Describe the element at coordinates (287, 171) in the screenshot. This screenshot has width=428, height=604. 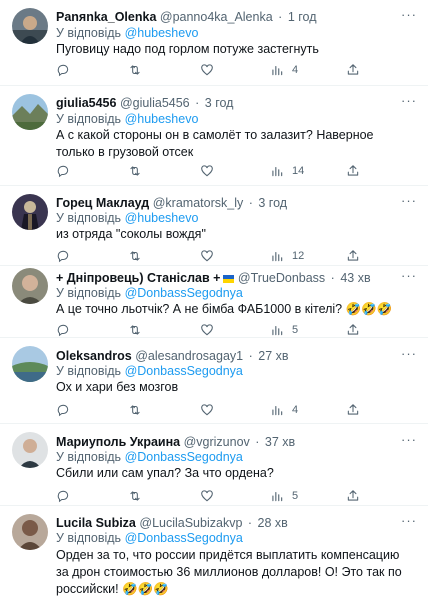
I see `views-button: 14` at that location.